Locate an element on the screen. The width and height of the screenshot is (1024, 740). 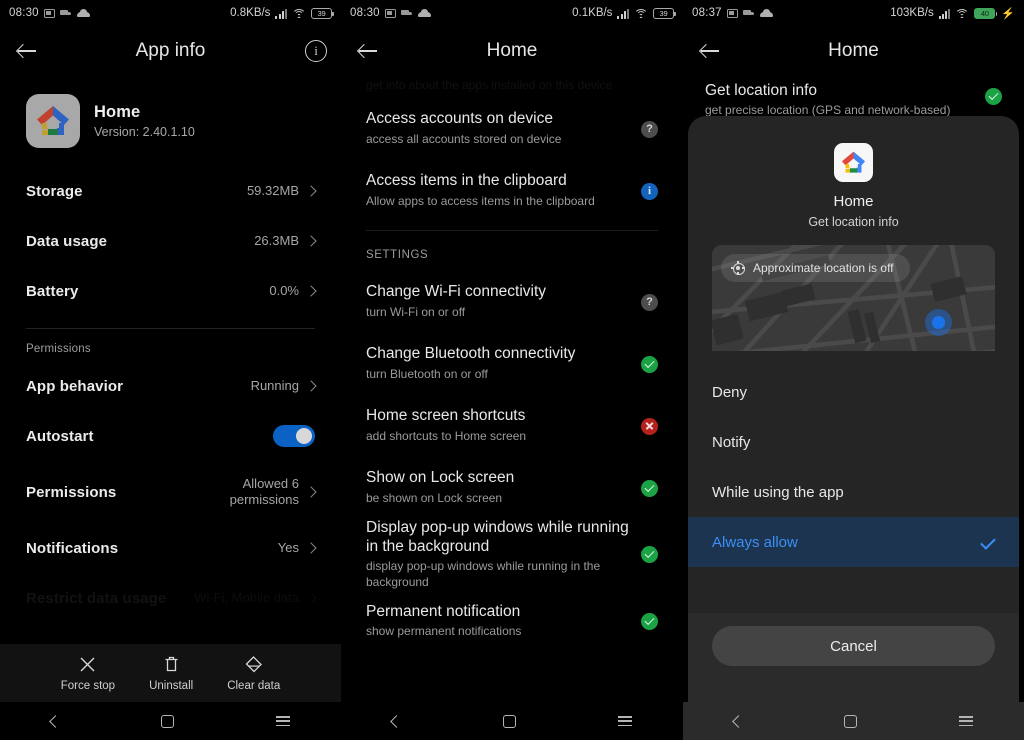
page-title: Home is located at coordinates (512, 50).